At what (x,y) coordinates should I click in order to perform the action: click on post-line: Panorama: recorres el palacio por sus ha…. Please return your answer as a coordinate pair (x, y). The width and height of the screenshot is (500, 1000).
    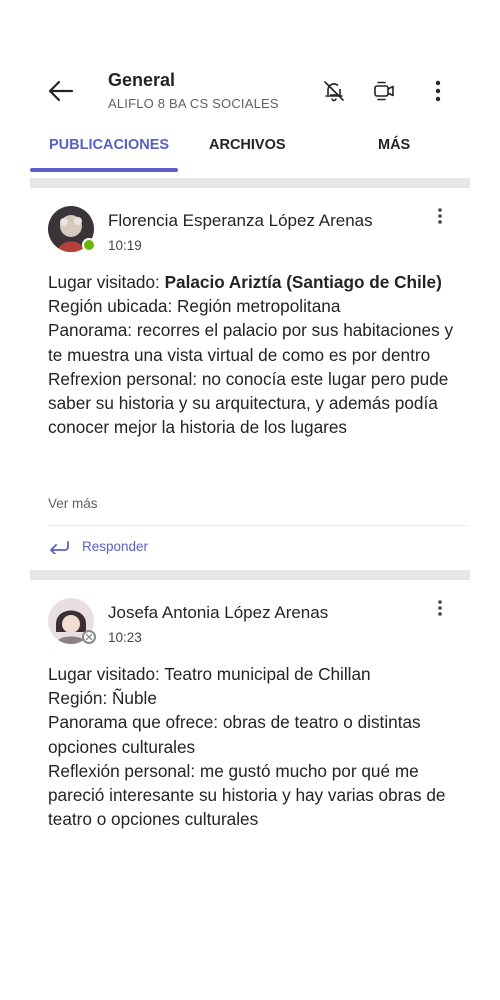
    Looking at the image, I should click on (251, 342).